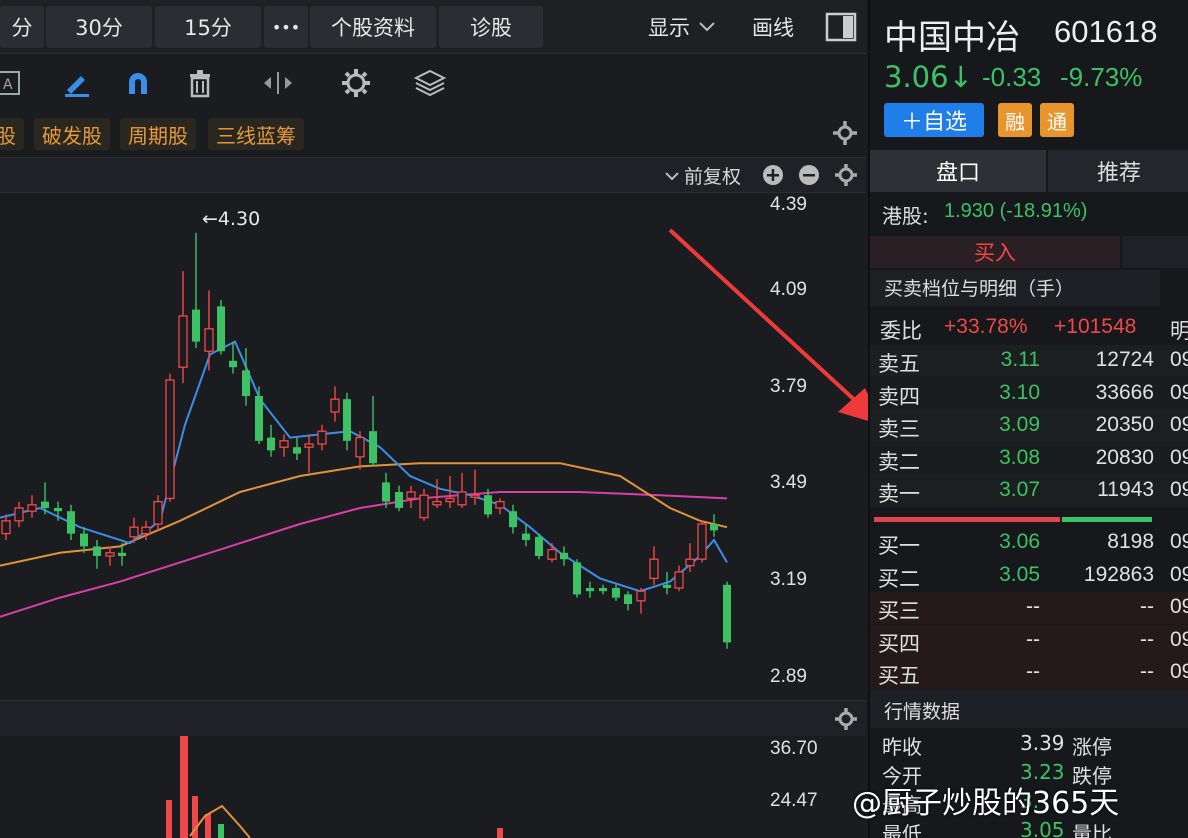 This screenshot has height=838, width=1188. I want to click on text-tool-icon: A, so click(13, 83).